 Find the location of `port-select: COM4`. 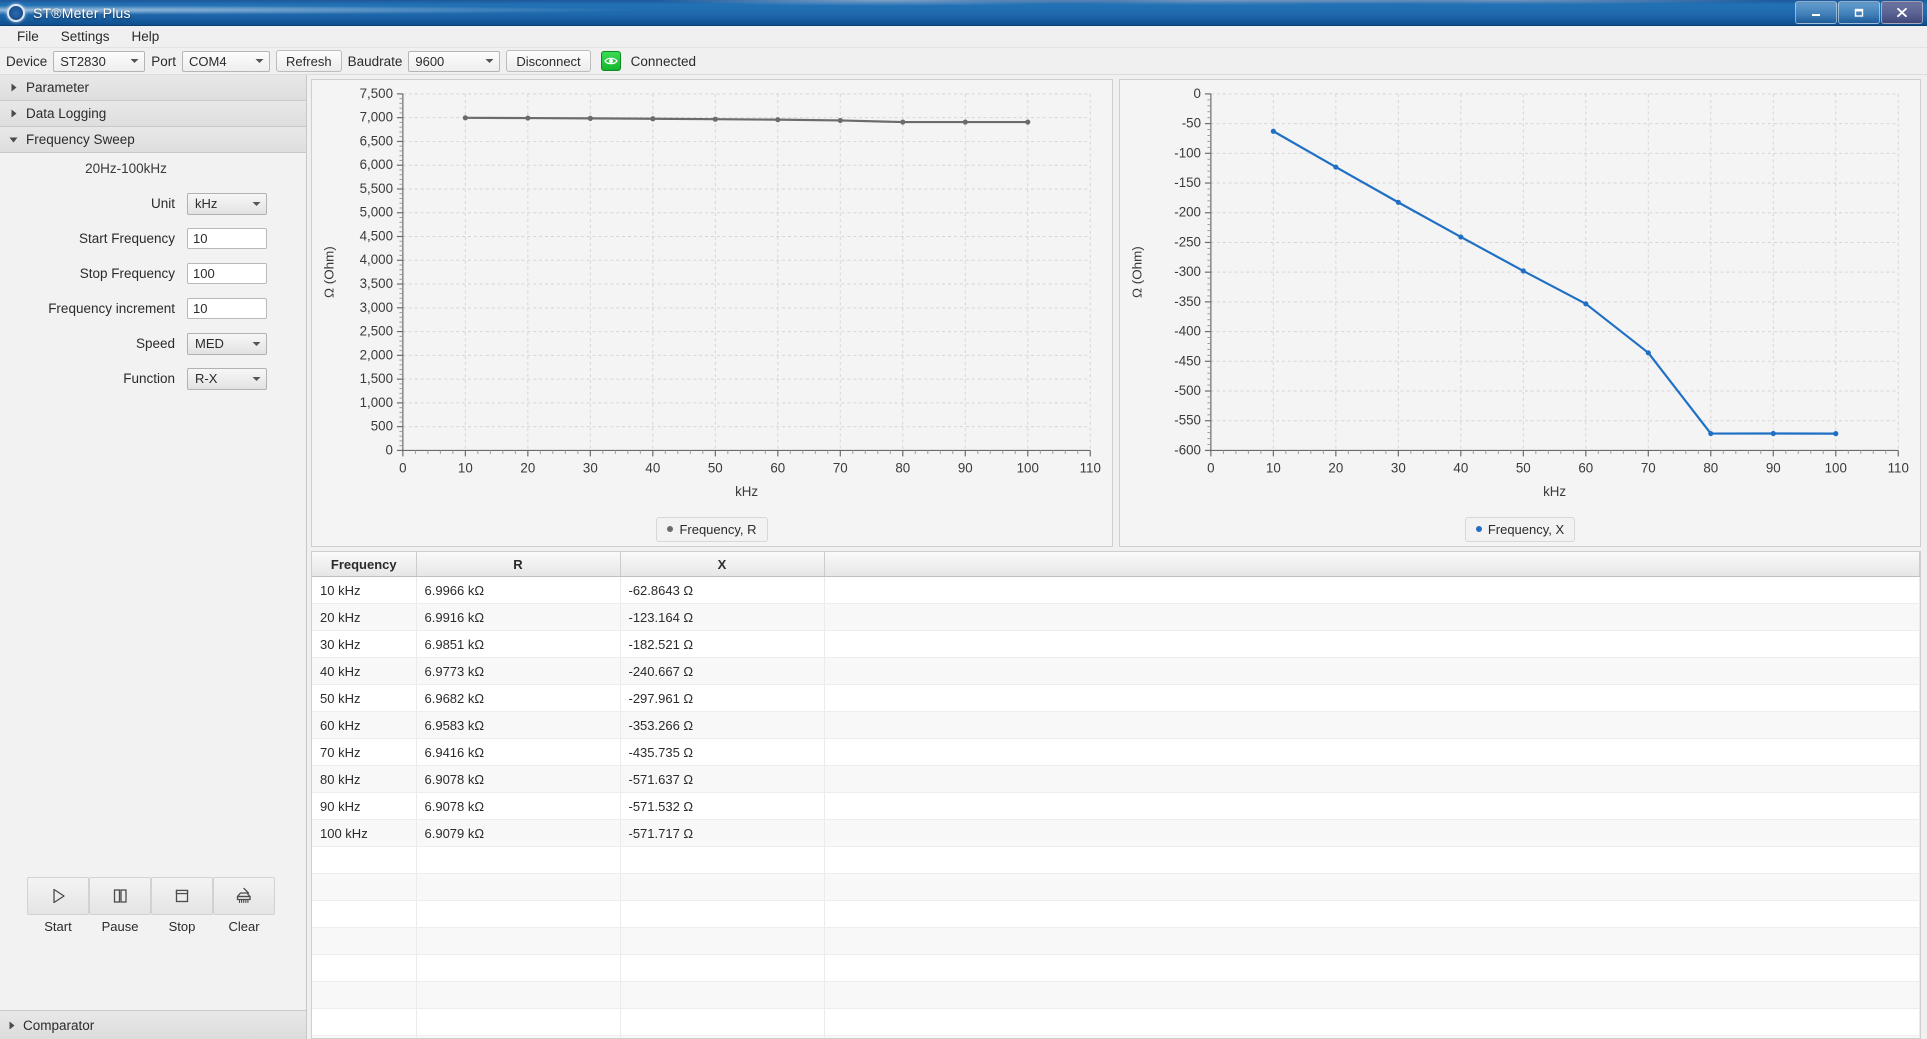

port-select: COM4 is located at coordinates (226, 61).